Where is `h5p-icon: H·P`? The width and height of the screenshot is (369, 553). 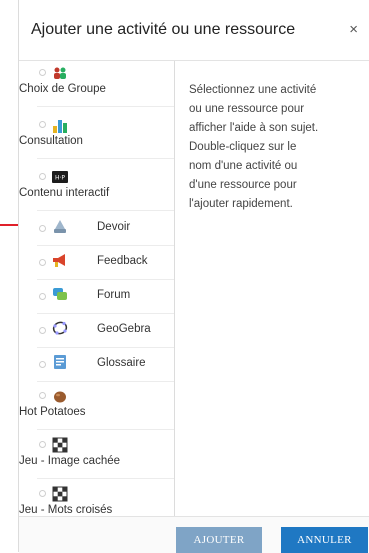
h5p-icon: H·P is located at coordinates (60, 177).